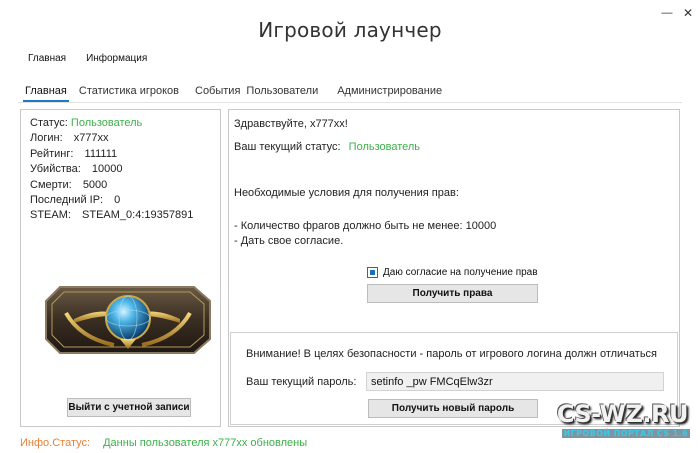 This screenshot has height=453, width=700. Describe the element at coordinates (384, 147) in the screenshot. I see `current-status-value: Пользователь` at that location.